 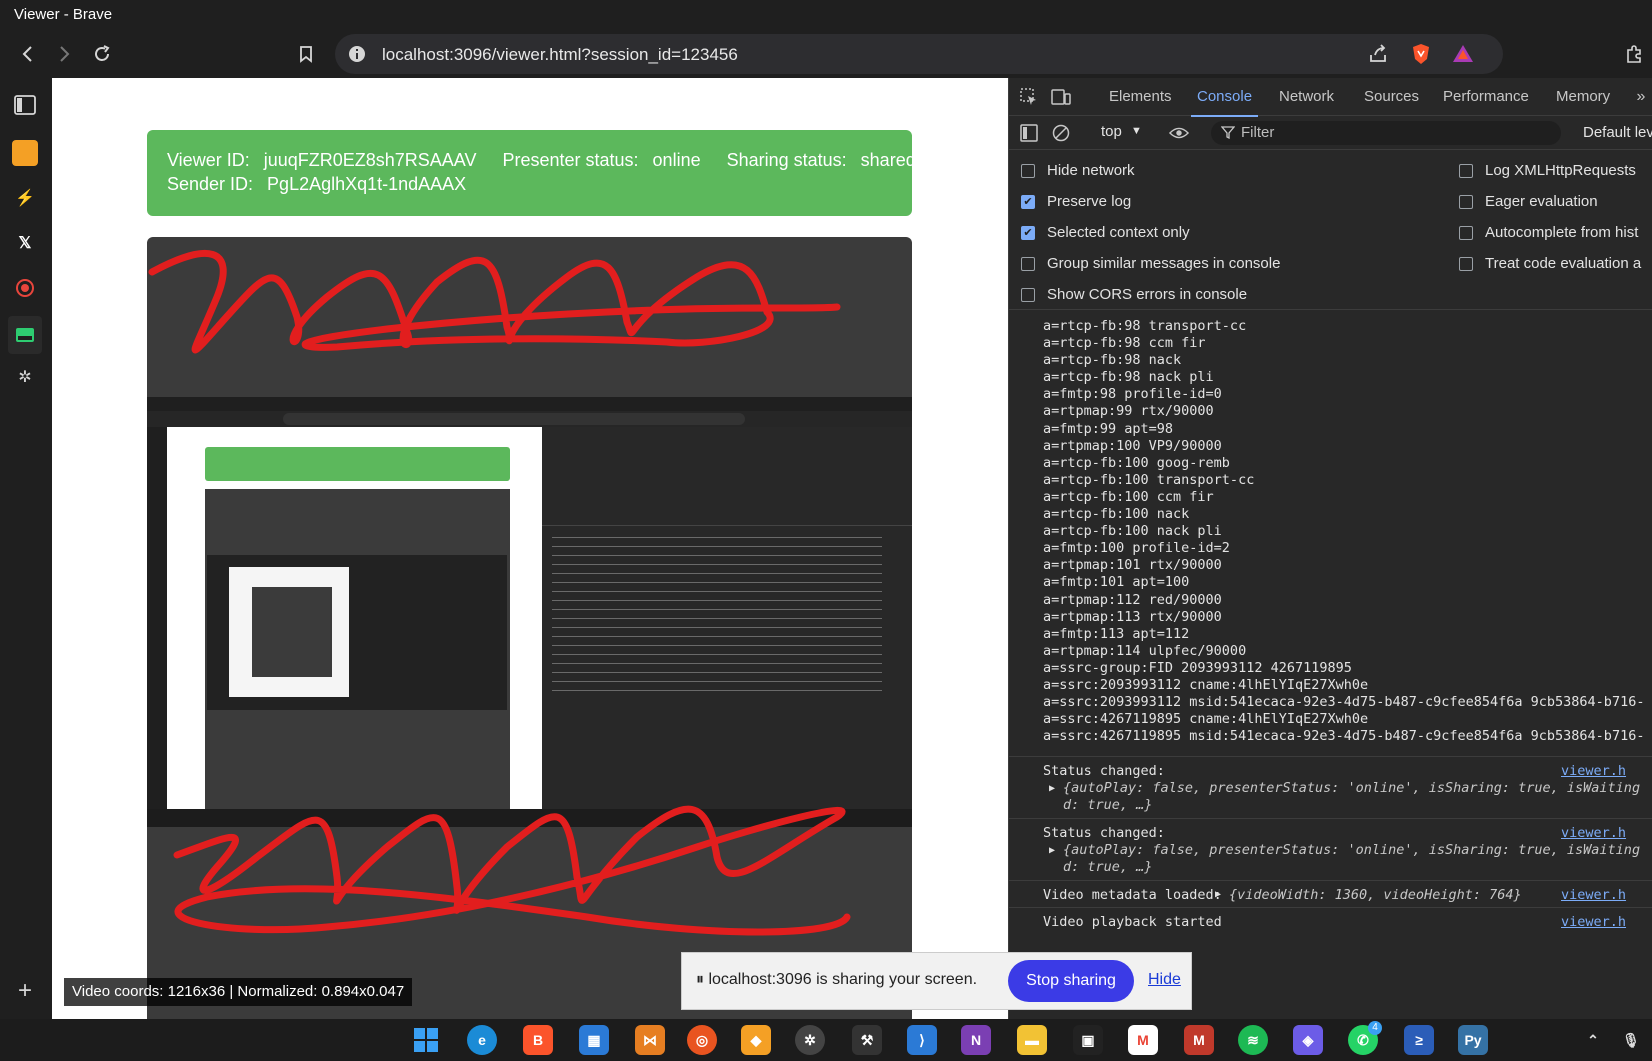 I want to click on log-levels-dropdown: Default lev, so click(x=1617, y=132).